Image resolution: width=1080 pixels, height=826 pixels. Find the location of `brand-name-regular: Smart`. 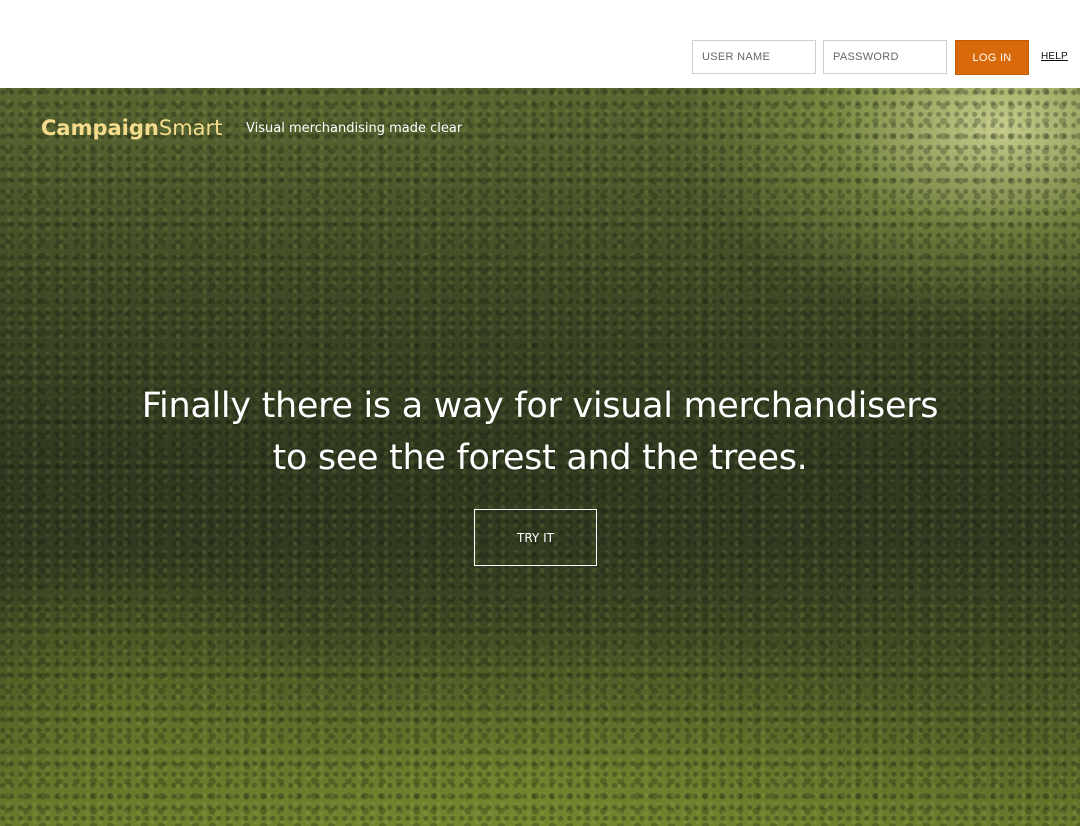

brand-name-regular: Smart is located at coordinates (190, 128).